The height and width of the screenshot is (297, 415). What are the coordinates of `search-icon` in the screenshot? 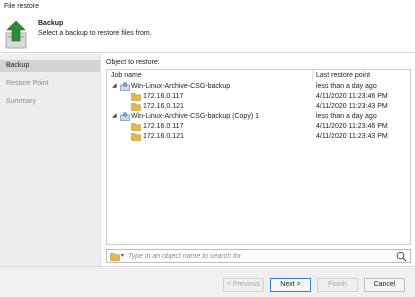 It's located at (401, 256).